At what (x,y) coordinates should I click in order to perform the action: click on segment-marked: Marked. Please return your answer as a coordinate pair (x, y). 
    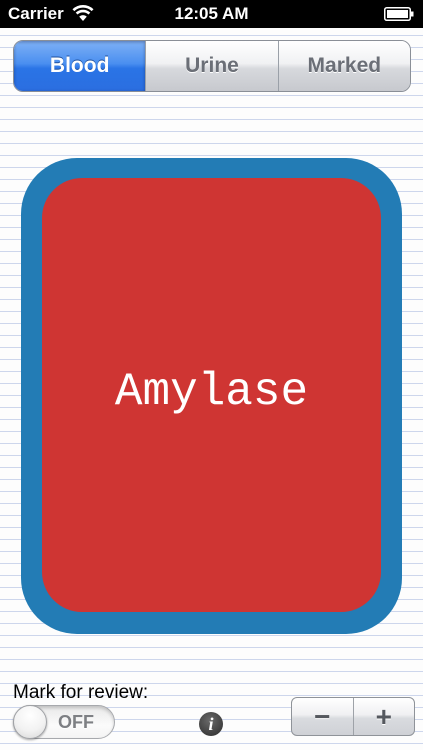
    Looking at the image, I should click on (343, 66).